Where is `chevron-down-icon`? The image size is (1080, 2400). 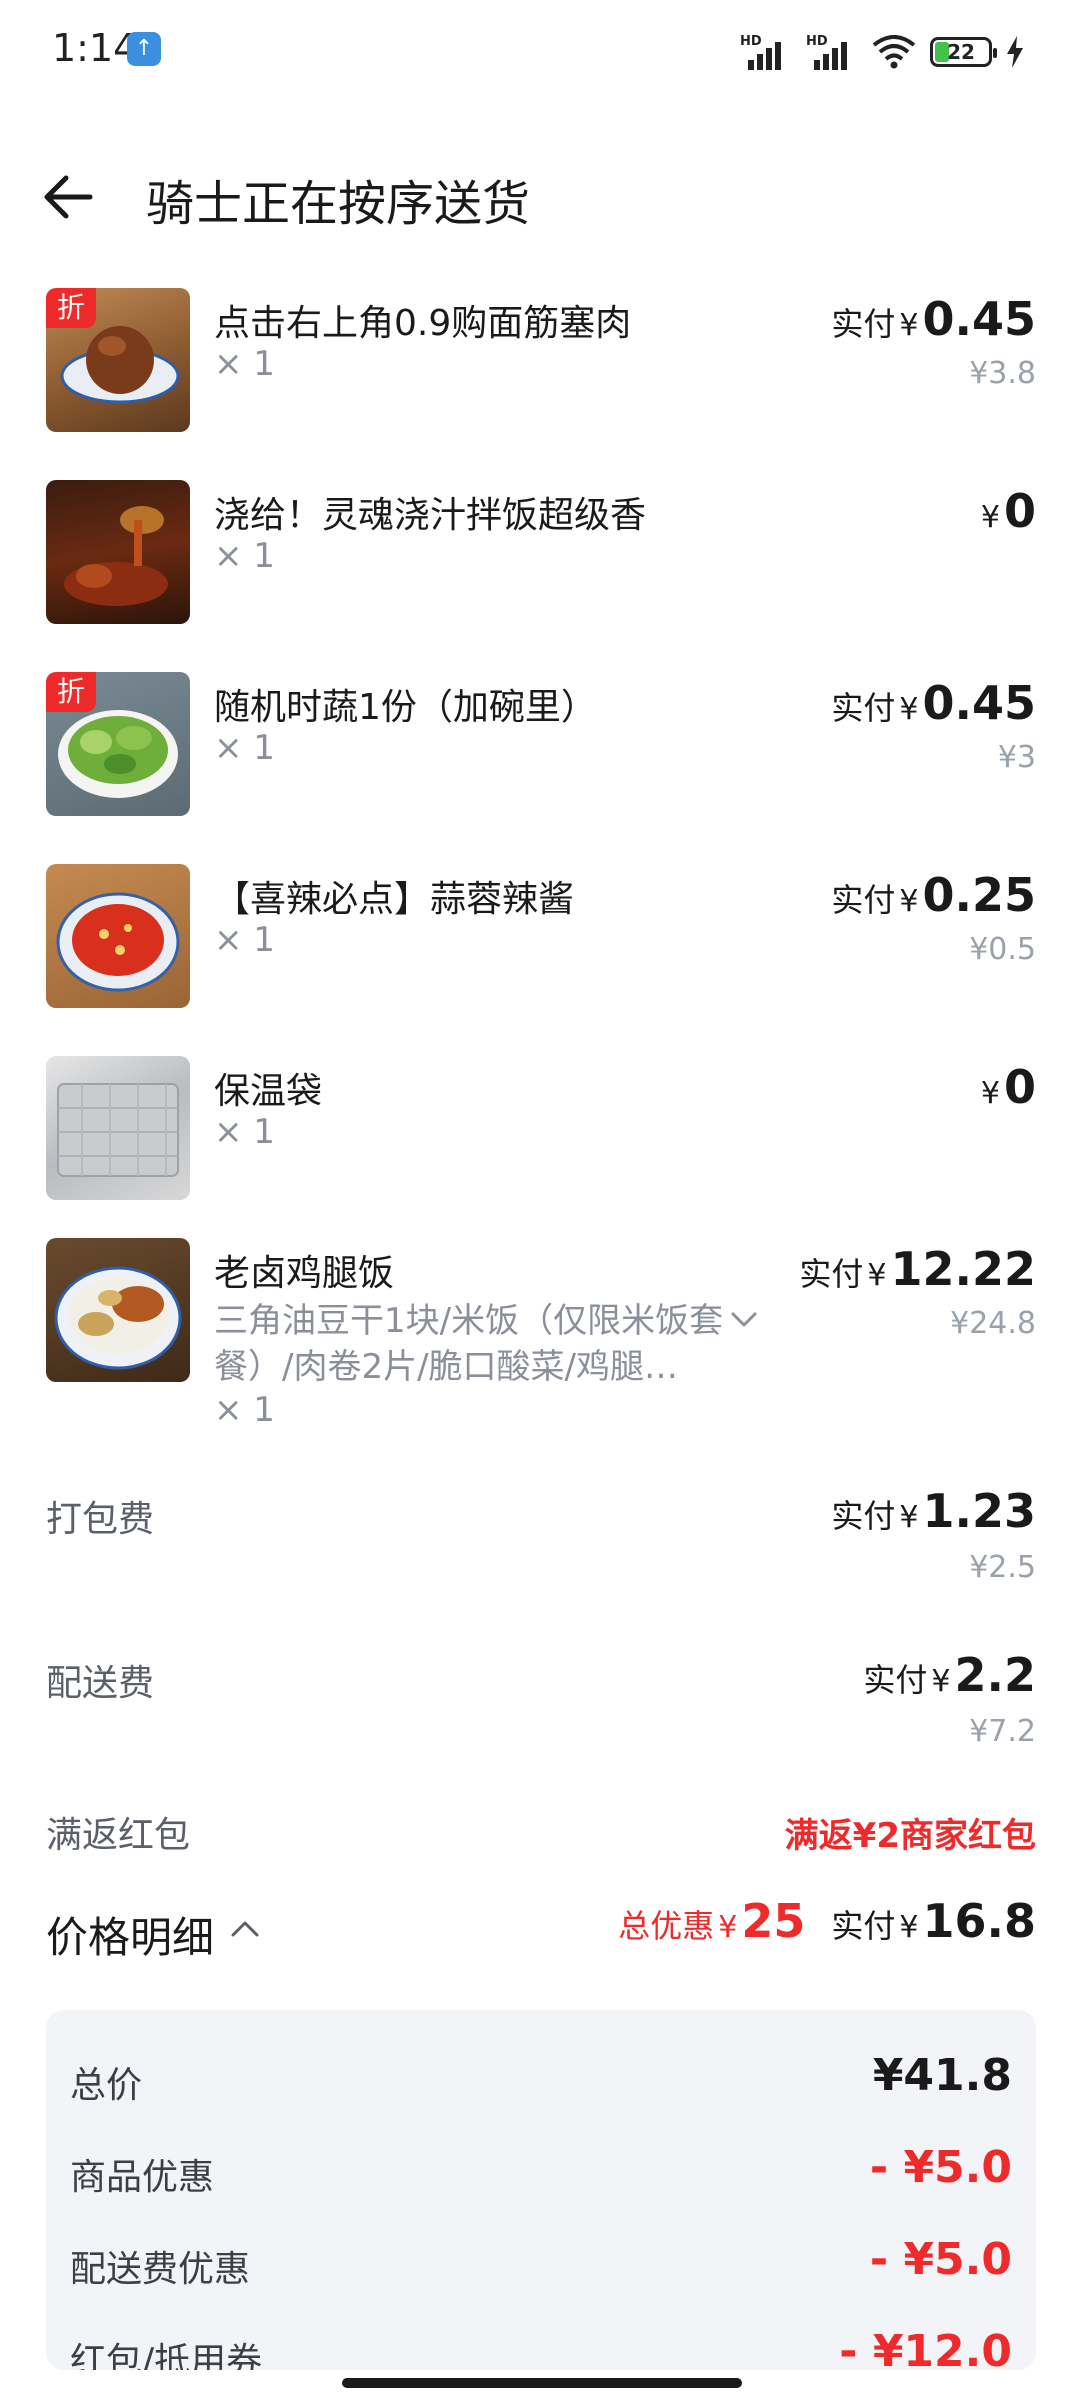
chevron-down-icon is located at coordinates (744, 1320).